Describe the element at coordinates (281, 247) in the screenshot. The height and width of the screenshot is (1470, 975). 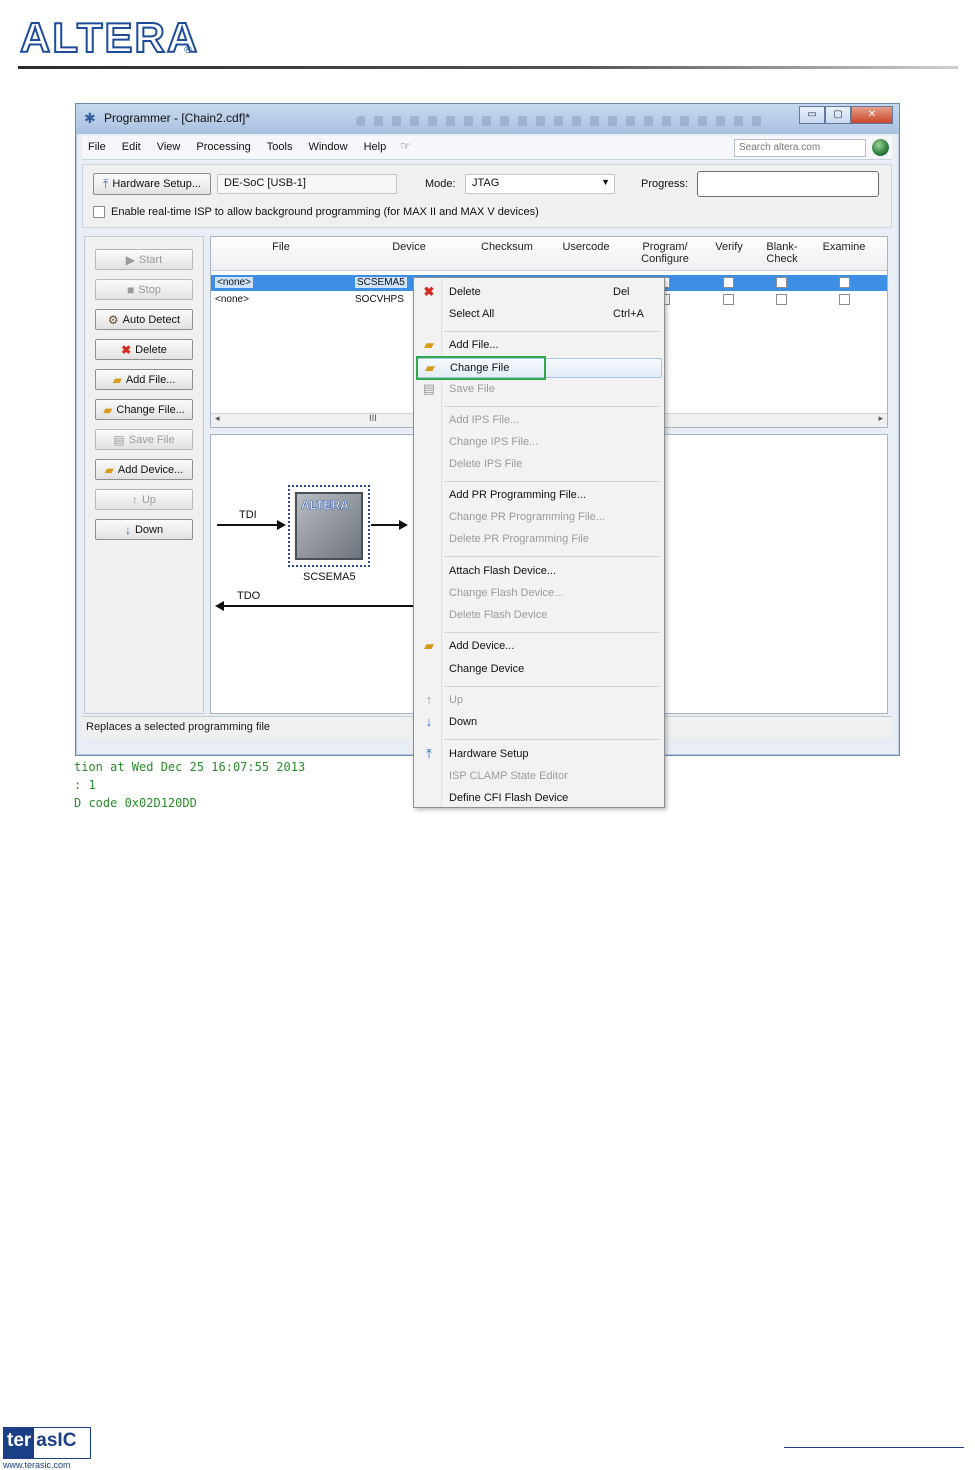
I see `col-file: File` at that location.